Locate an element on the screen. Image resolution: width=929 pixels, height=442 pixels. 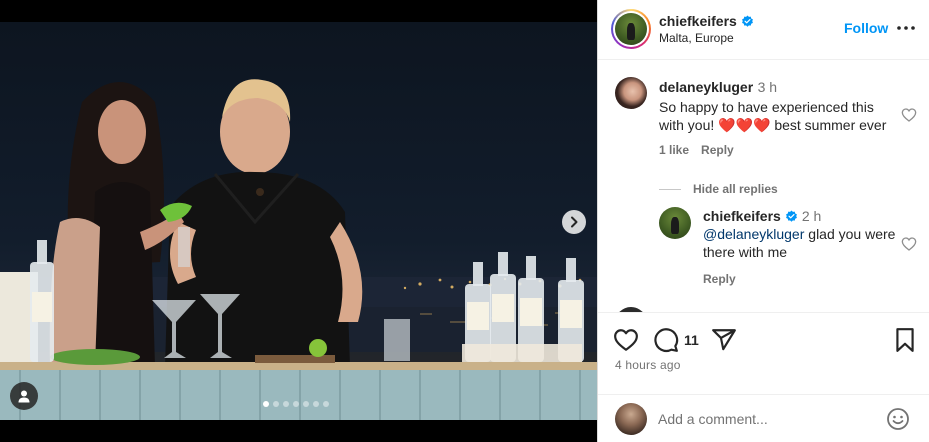
reply-mention-link: @delaneykluger is located at coordinates (753, 234).